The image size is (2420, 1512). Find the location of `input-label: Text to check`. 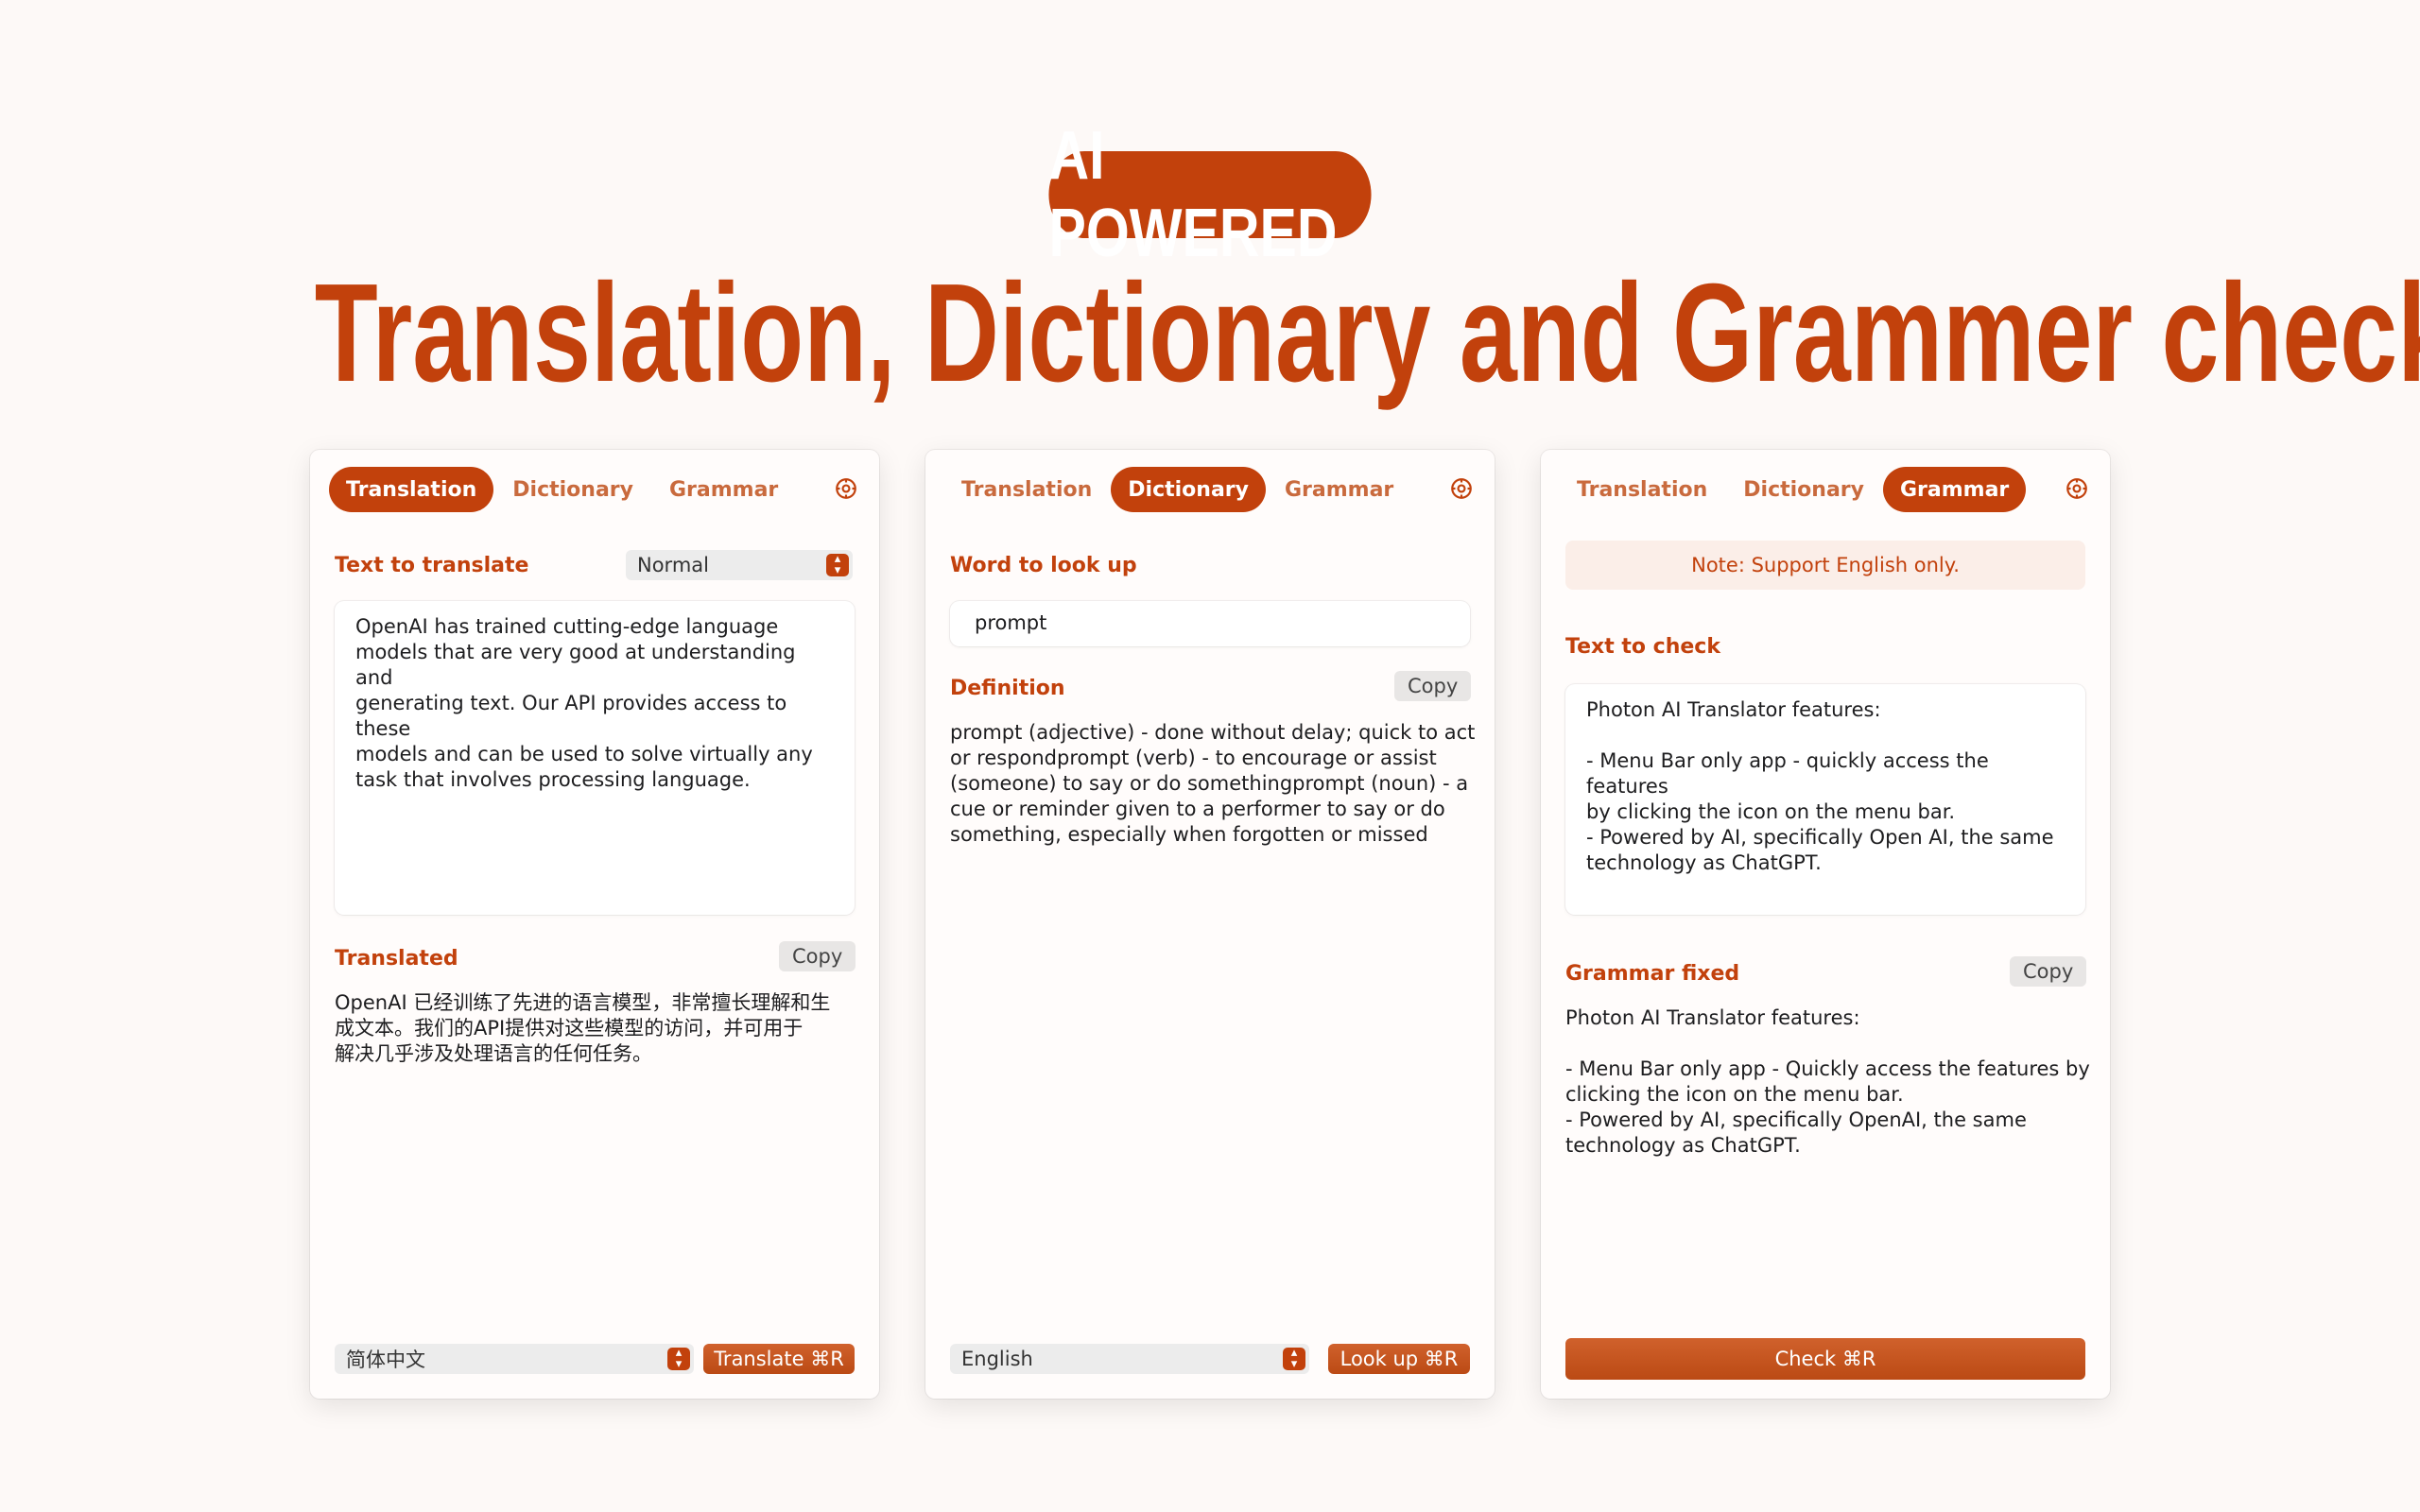

input-label: Text to check is located at coordinates (1642, 647).